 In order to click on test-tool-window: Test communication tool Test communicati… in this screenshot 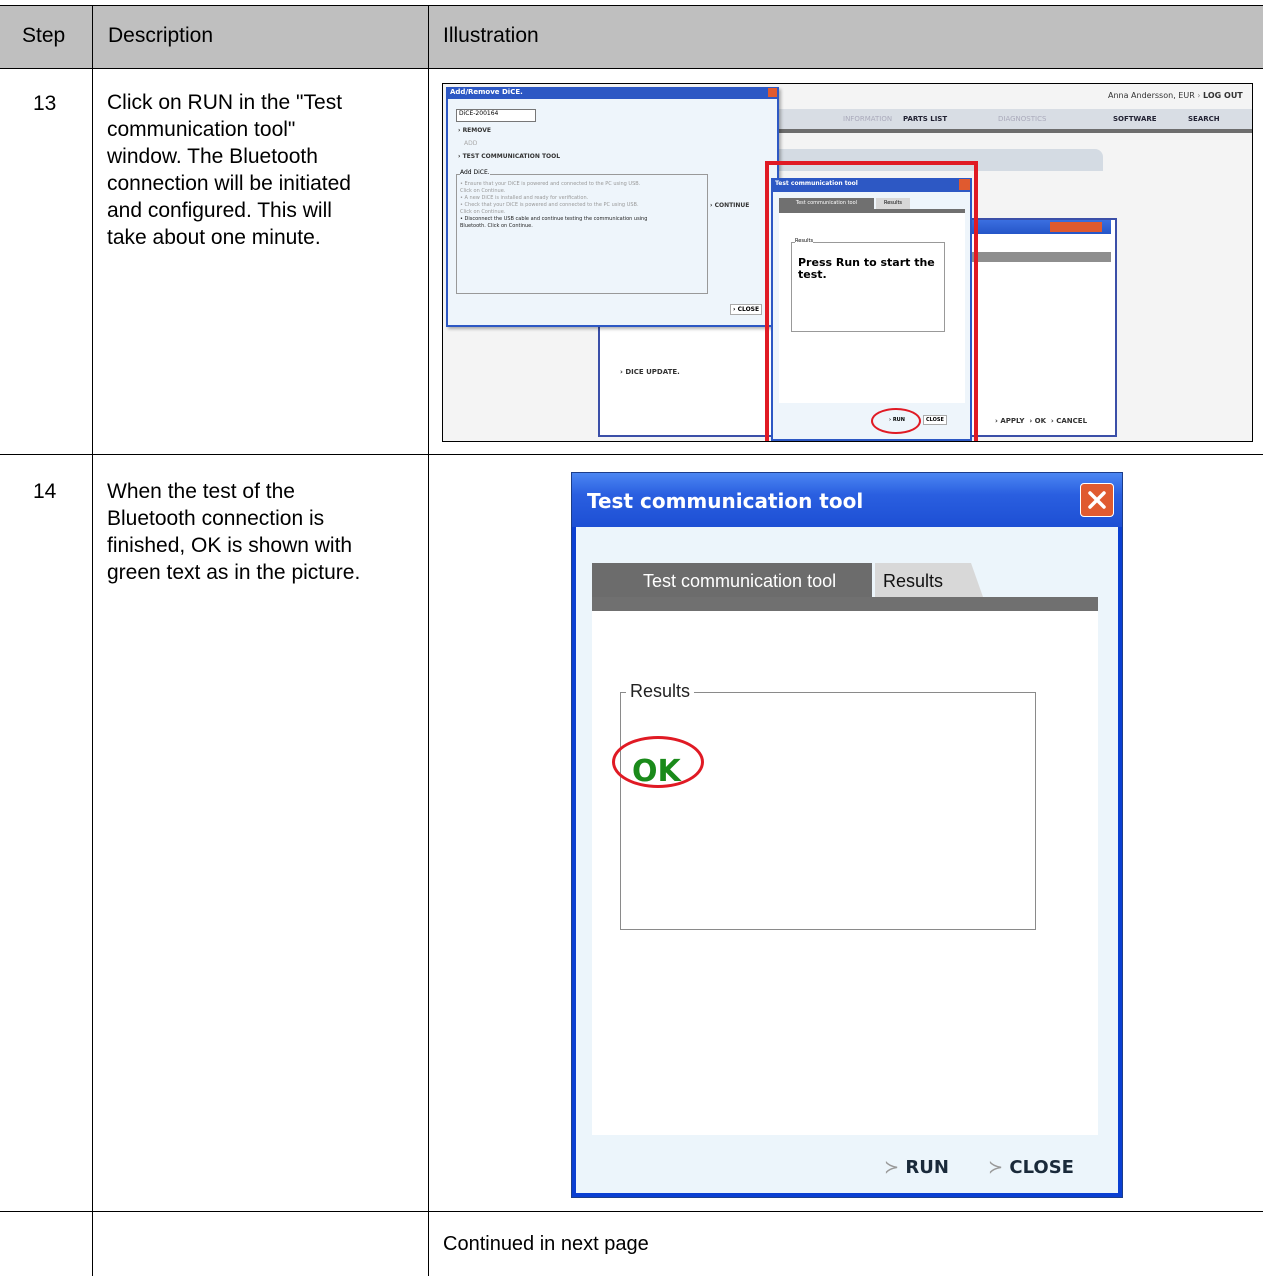, I will do `click(871, 309)`.